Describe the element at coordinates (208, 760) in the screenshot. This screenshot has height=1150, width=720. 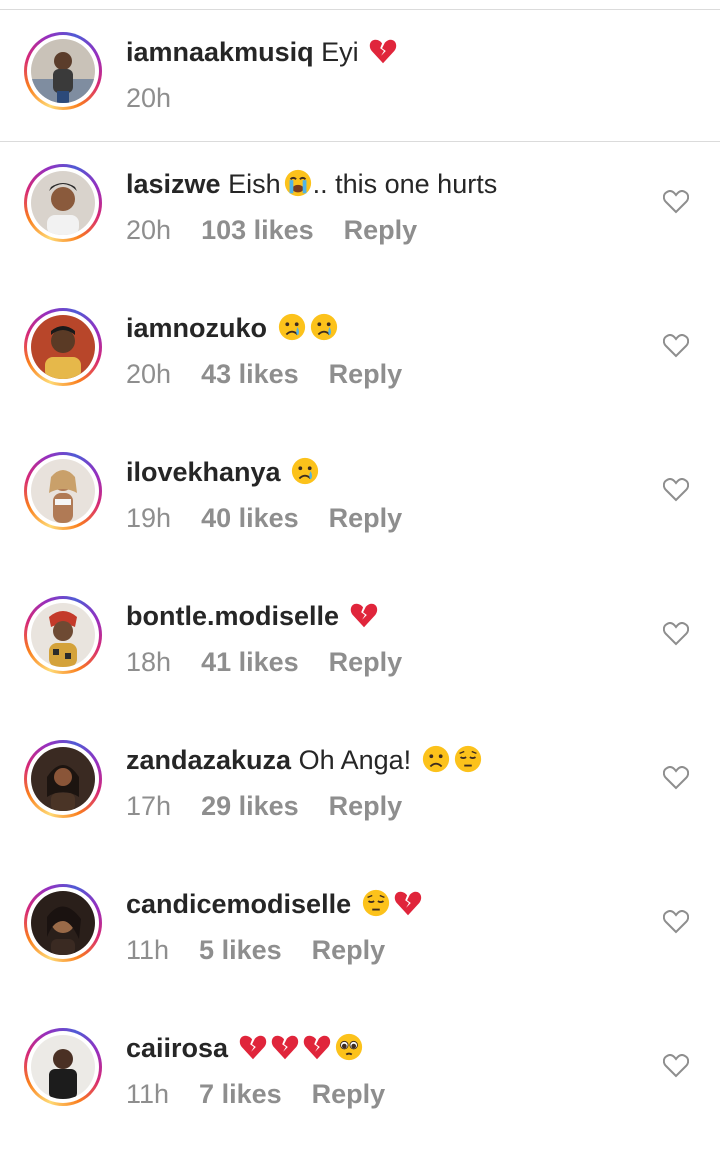
I see `comment-username: zandazakuza` at that location.